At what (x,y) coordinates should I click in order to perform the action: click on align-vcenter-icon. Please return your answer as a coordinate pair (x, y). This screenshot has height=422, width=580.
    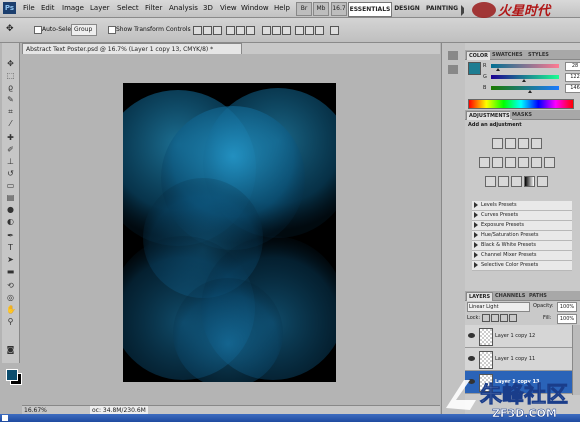
    Looking at the image, I should click on (207, 30).